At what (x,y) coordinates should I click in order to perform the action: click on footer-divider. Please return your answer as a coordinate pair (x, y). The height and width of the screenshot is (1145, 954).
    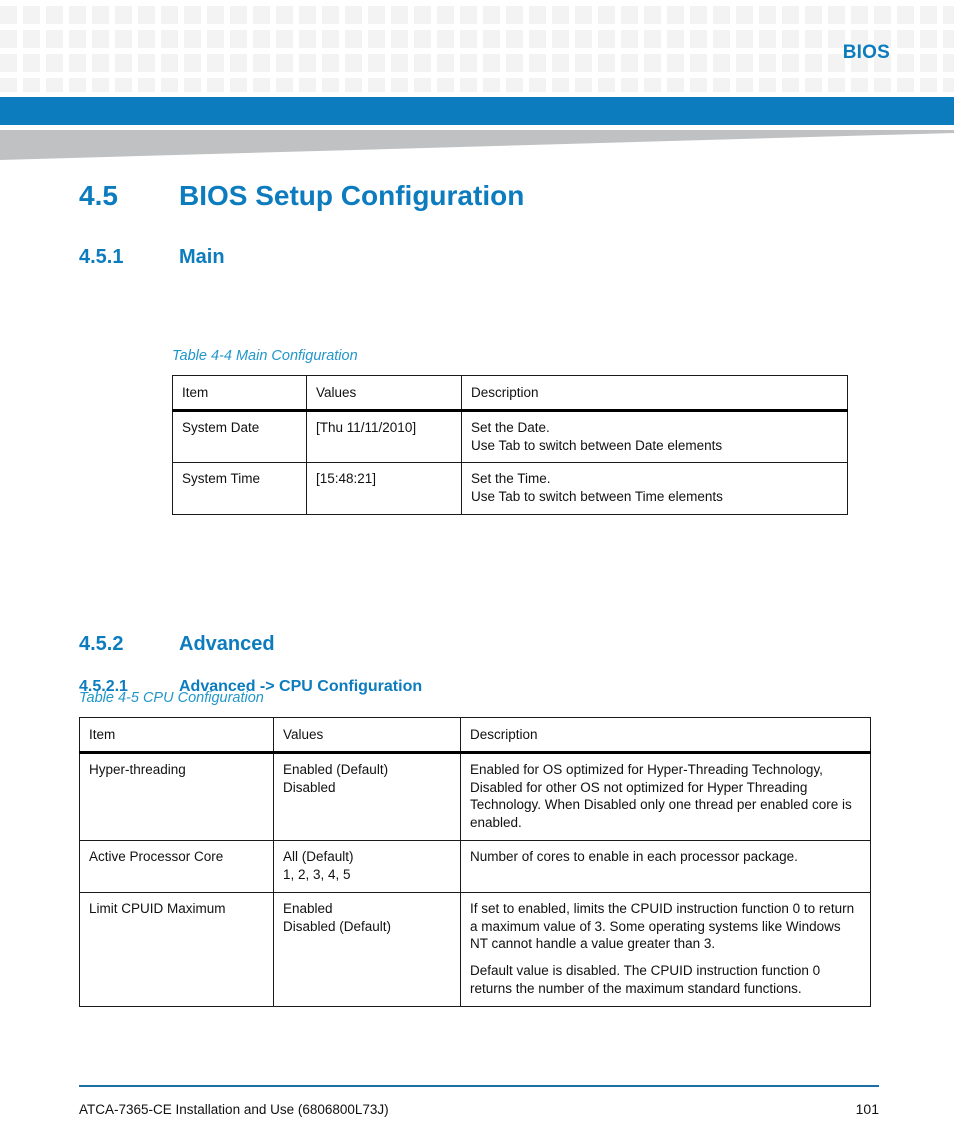
    Looking at the image, I should click on (479, 1086).